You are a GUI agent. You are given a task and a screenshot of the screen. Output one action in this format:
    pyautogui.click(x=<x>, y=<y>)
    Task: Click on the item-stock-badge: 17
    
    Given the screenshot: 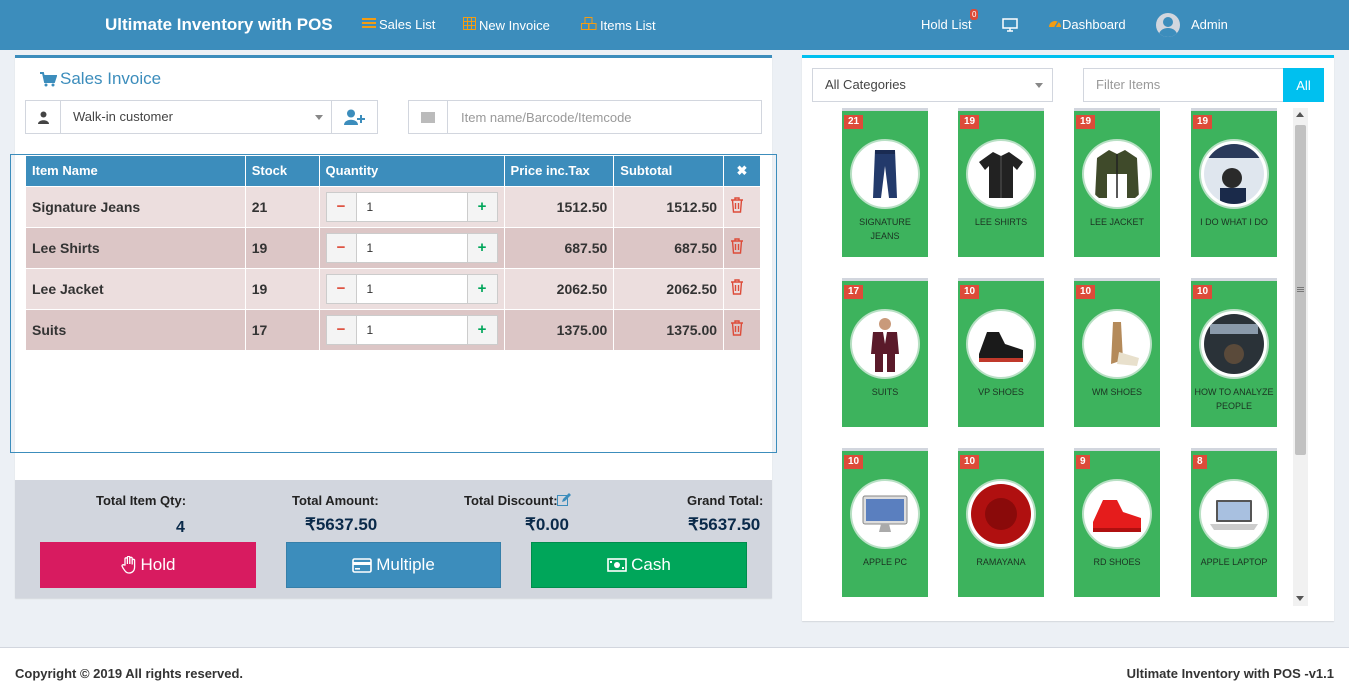 What is the action you would take?
    pyautogui.click(x=854, y=292)
    